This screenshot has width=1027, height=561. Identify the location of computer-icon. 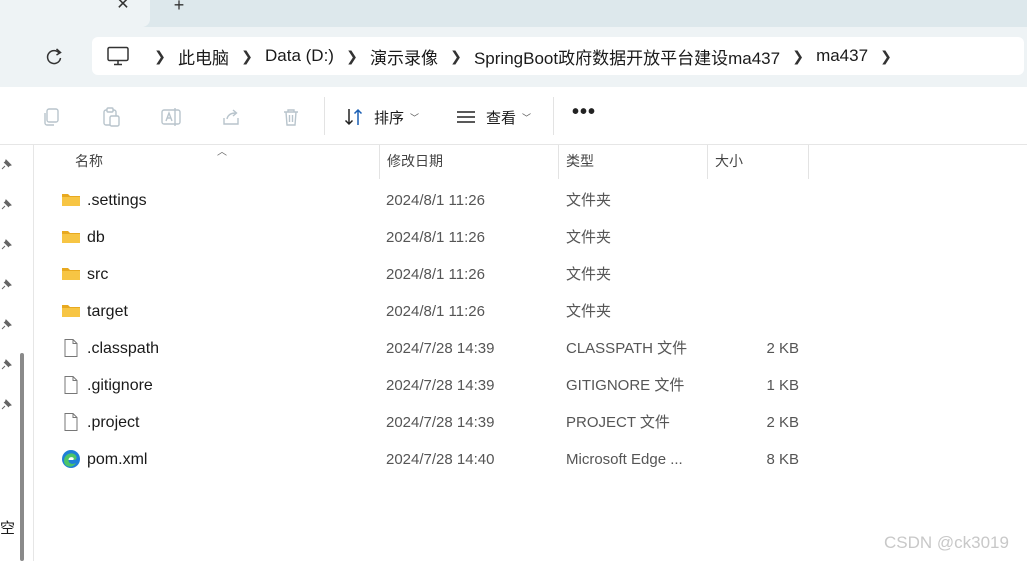
(118, 56).